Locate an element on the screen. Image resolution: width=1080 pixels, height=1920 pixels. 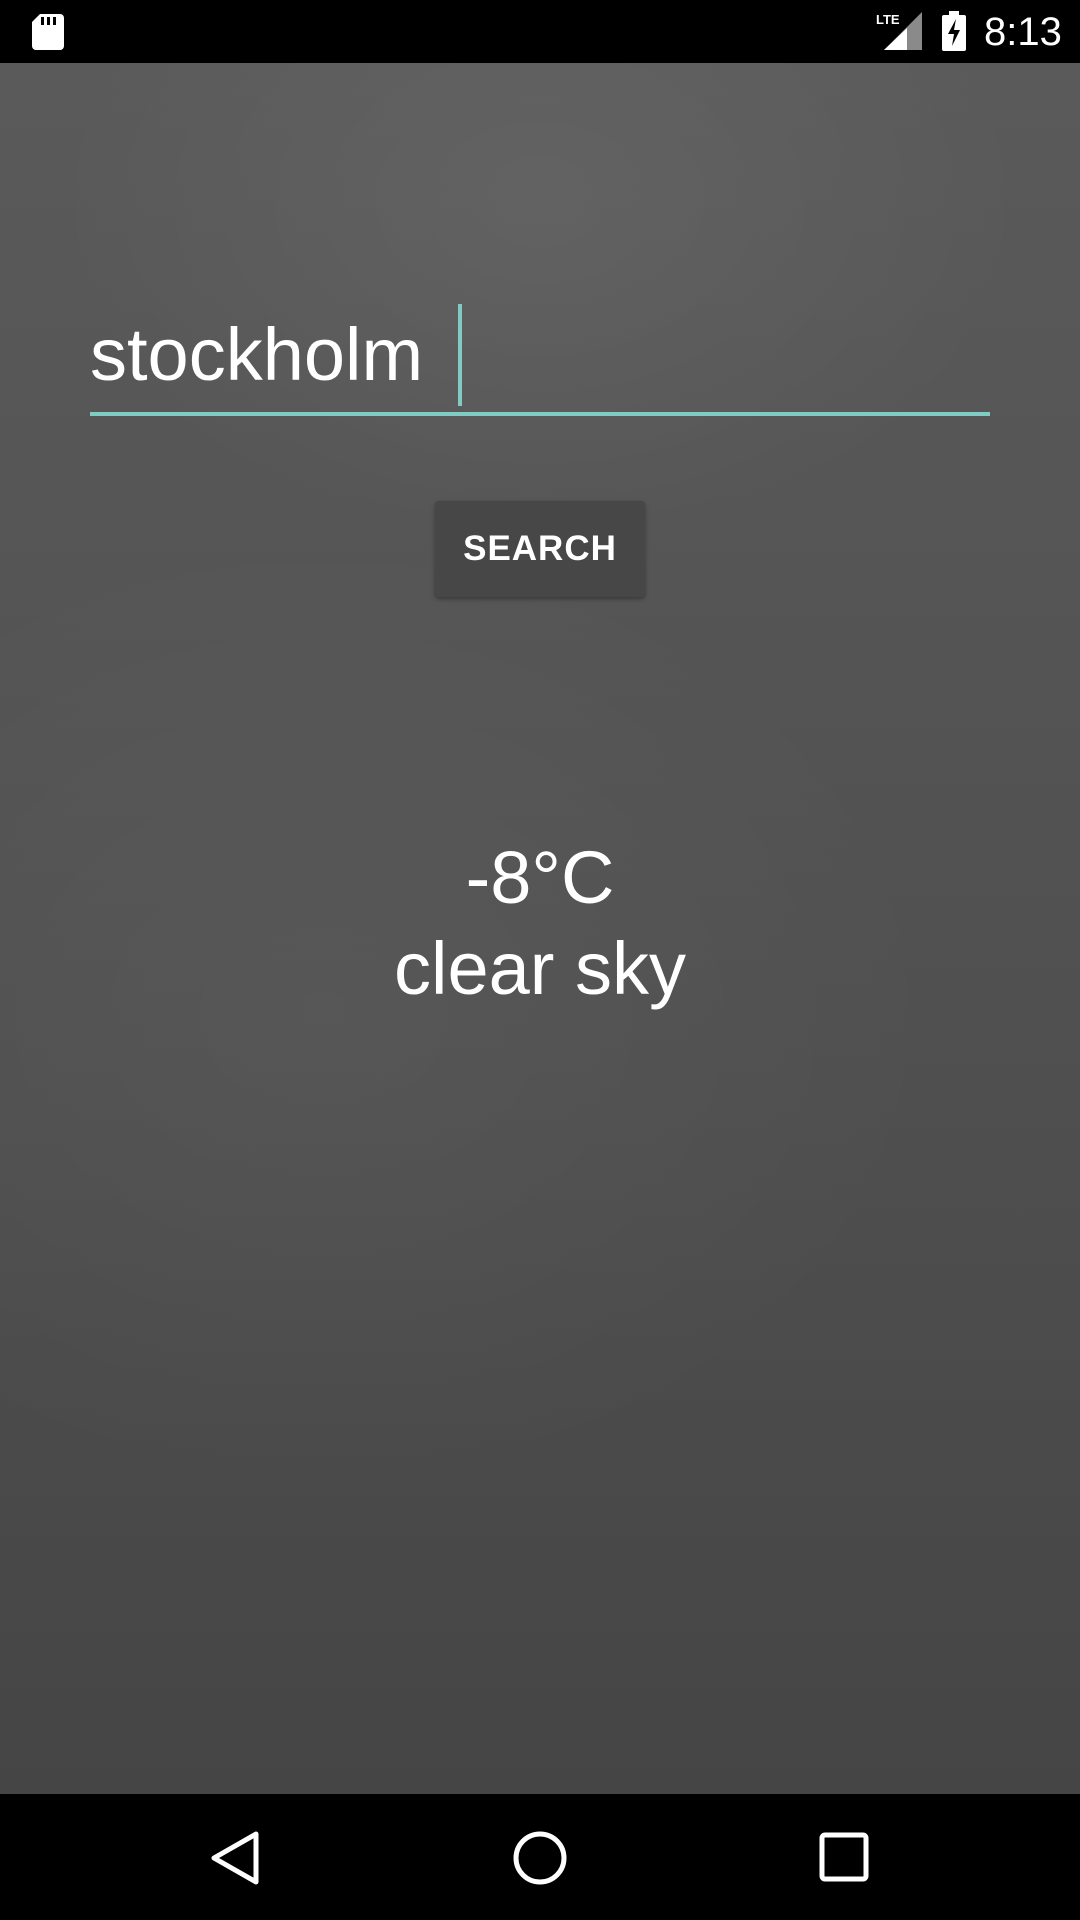
recents-icon is located at coordinates (844, 1857).